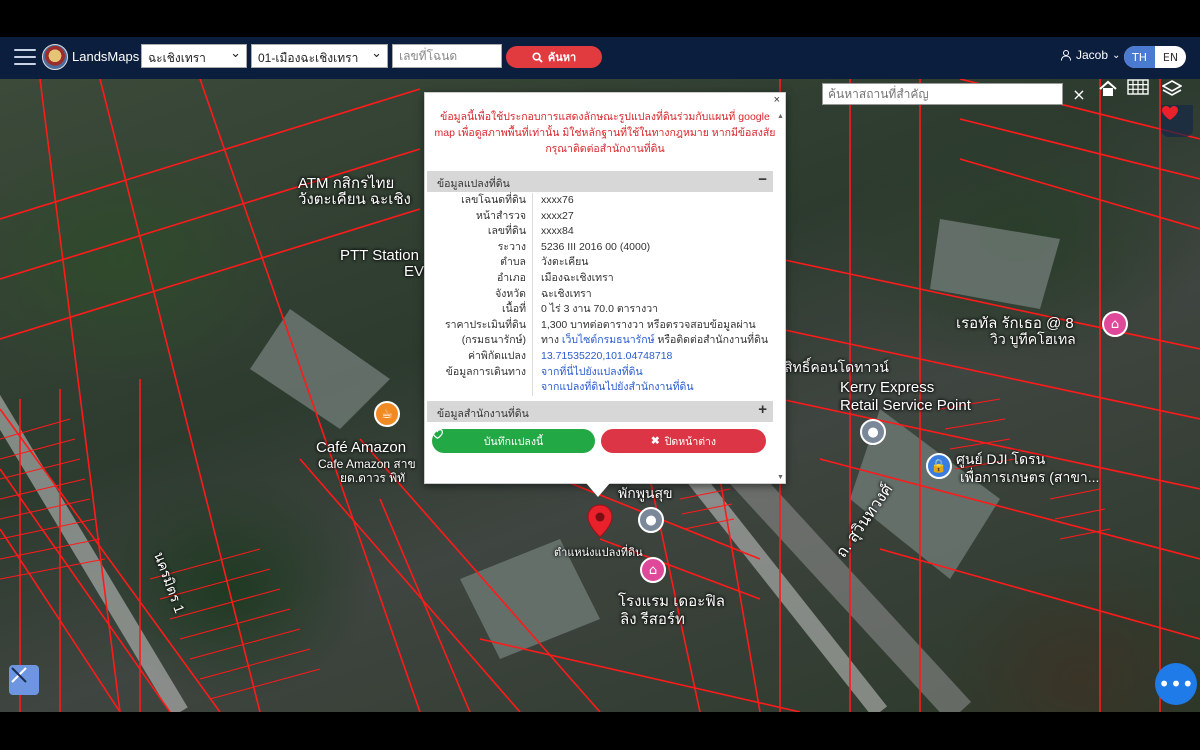 Image resolution: width=1200 pixels, height=750 pixels. What do you see at coordinates (24, 680) in the screenshot?
I see `measure-tool-icon` at bounding box center [24, 680].